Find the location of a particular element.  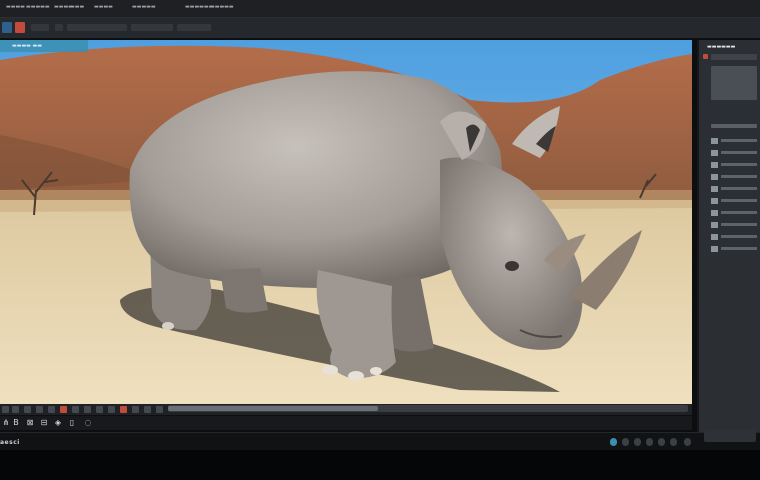

tool-icon: ⋔ is located at coordinates (6, 423).